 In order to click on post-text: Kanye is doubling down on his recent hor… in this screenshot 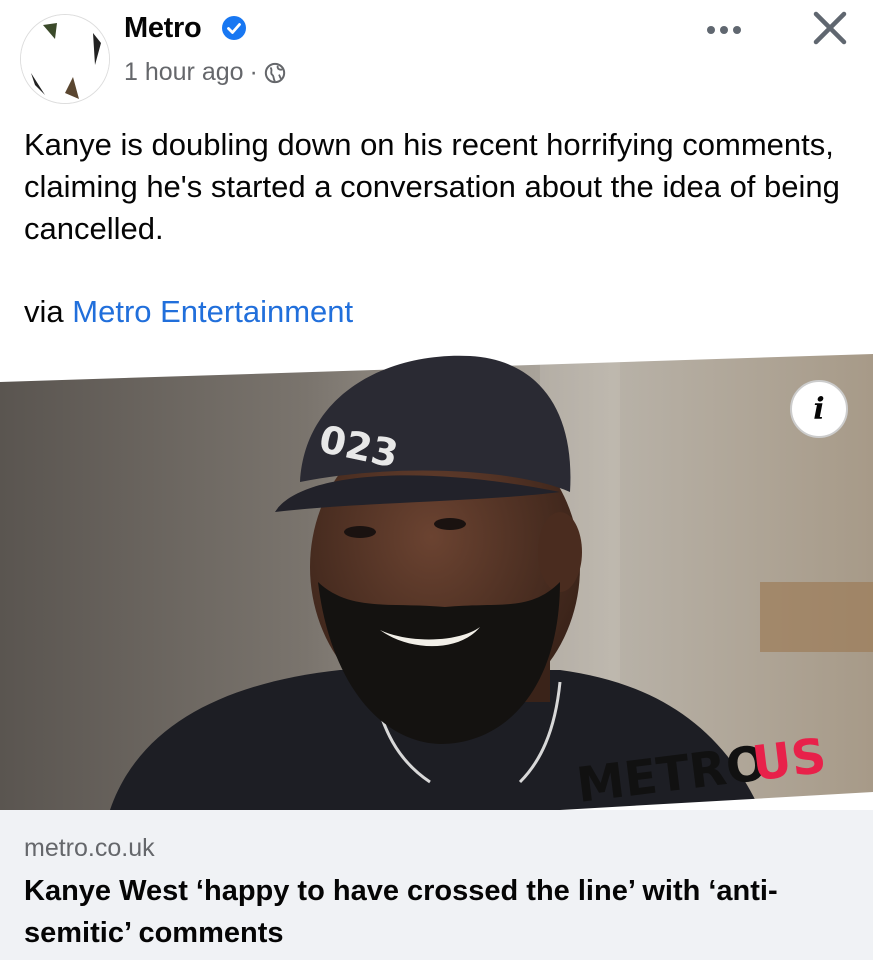, I will do `click(432, 186)`.